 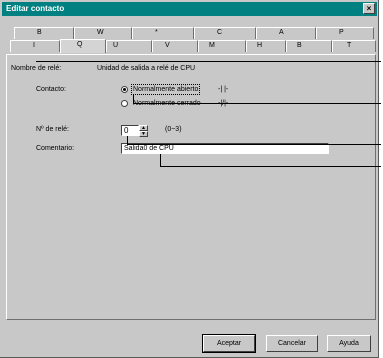 I want to click on tab-v: V, so click(x=175, y=46).